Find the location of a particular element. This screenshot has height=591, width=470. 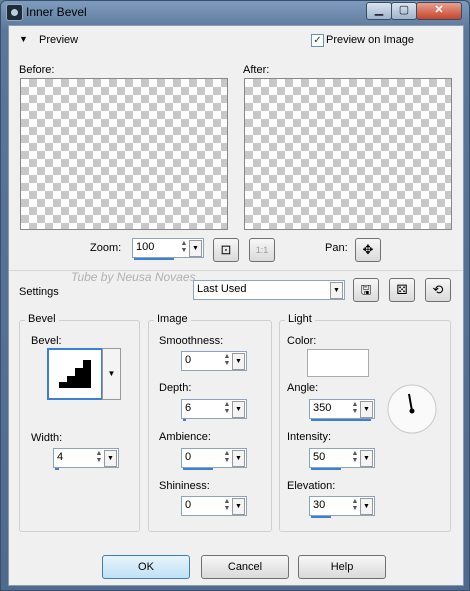

intensity-value: 50 is located at coordinates (319, 457).